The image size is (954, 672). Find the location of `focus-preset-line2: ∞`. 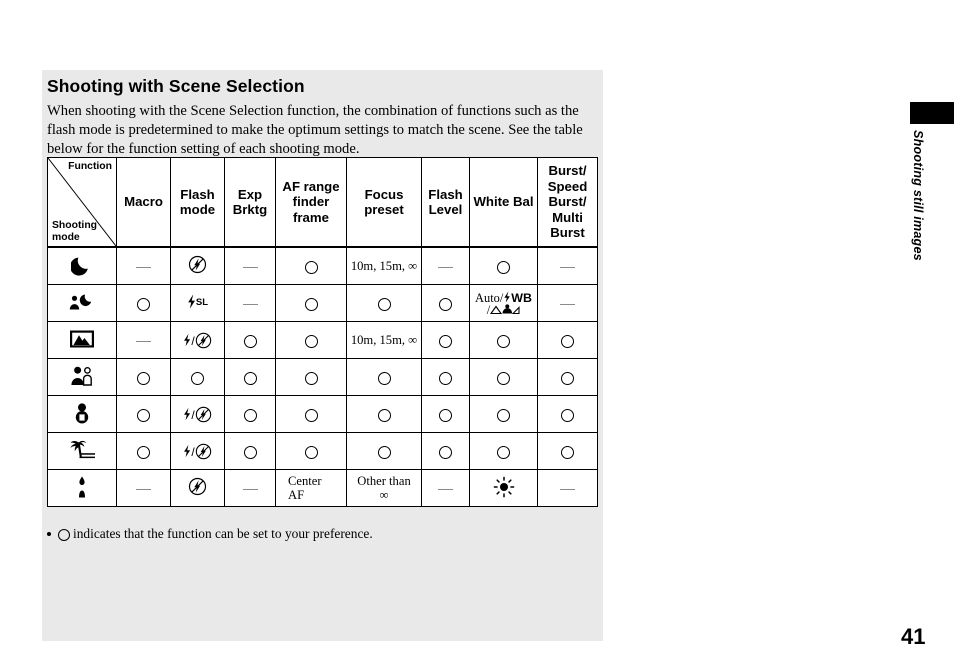

focus-preset-line2: ∞ is located at coordinates (384, 495).